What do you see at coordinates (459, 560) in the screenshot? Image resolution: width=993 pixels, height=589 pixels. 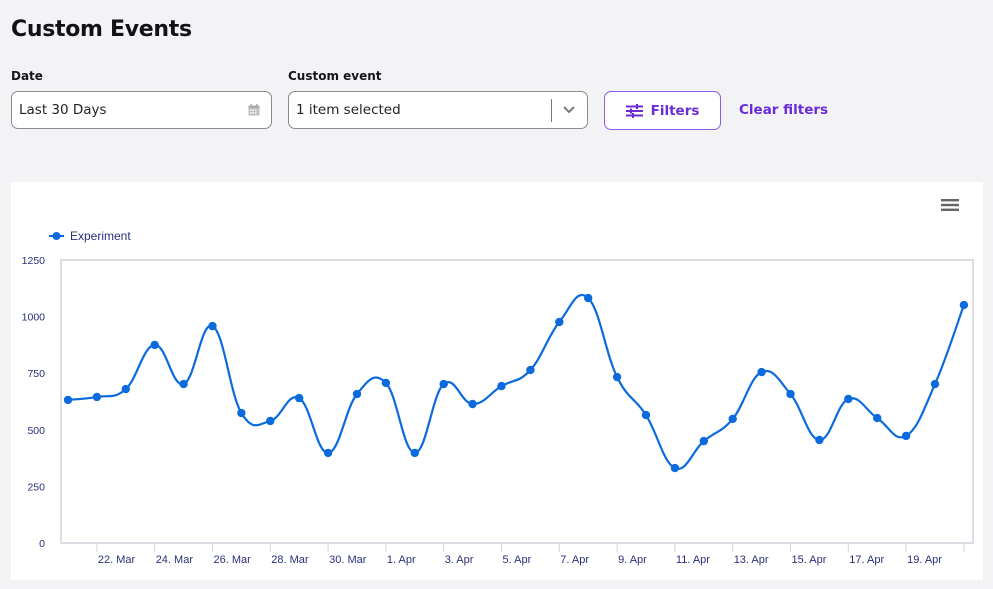 I see `x-tick-label: 3. Apr` at bounding box center [459, 560].